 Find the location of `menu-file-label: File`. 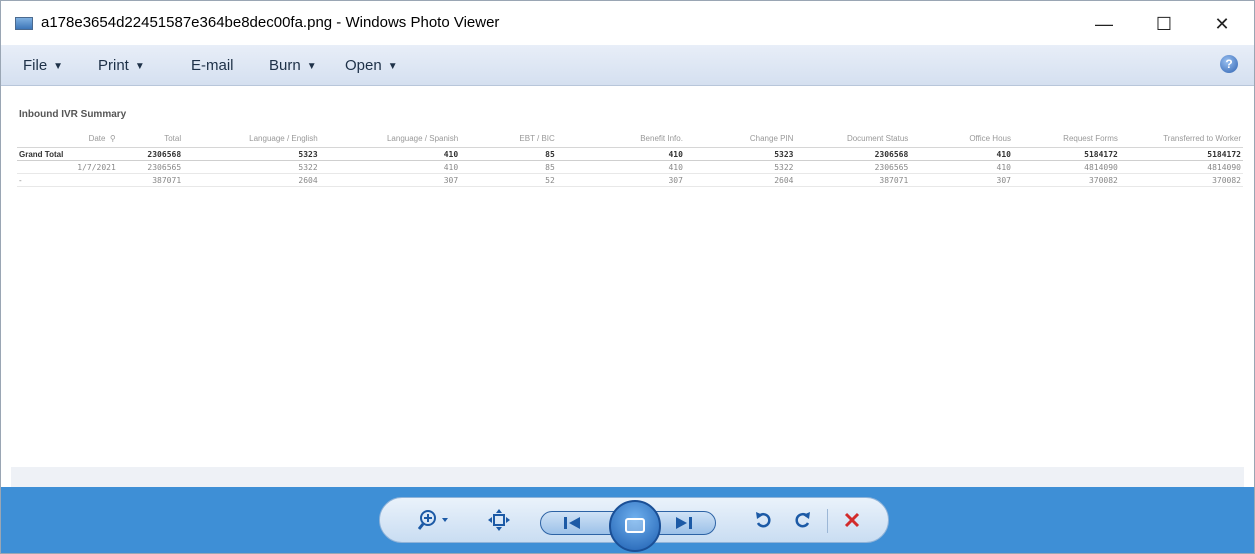

menu-file-label: File is located at coordinates (35, 65).